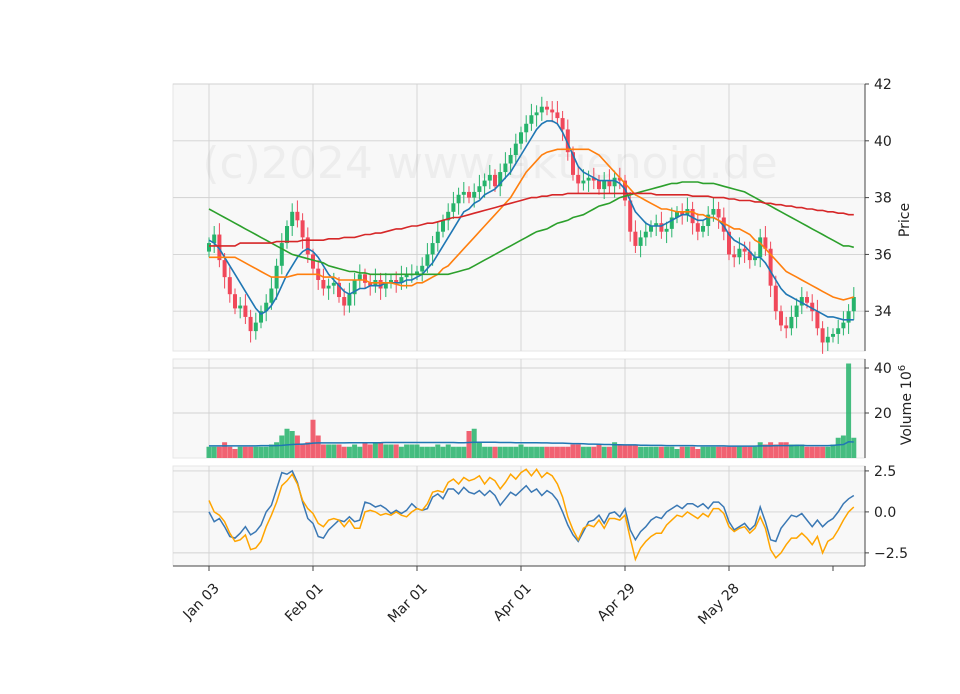  Describe the element at coordinates (883, 369) in the screenshot. I see `volume-y-tick-label: 40` at that location.